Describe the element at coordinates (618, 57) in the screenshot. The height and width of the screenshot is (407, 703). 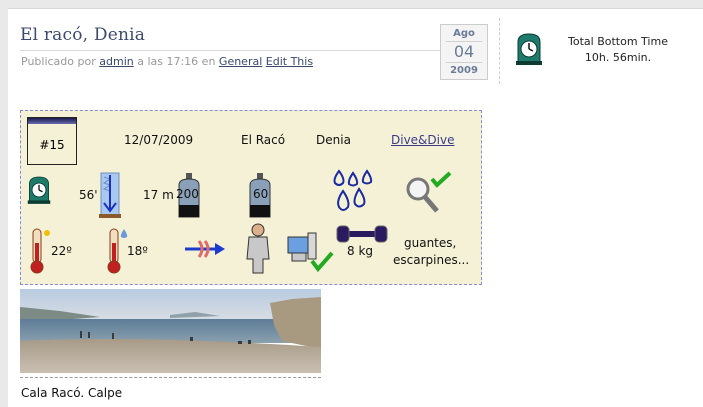
I see `total-bottom-time-value: 10h. 56min.` at that location.